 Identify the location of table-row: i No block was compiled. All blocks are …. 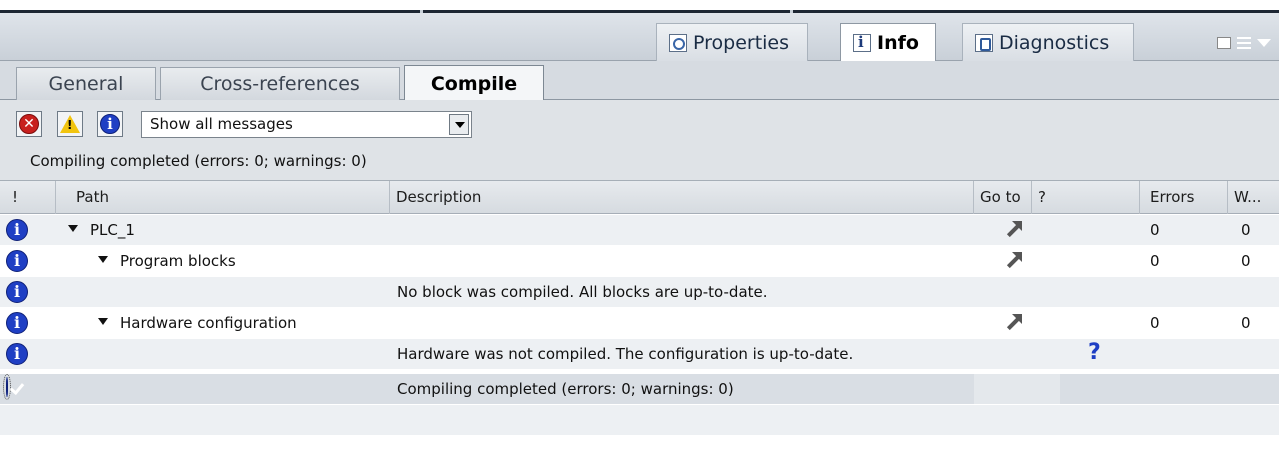
(639, 292).